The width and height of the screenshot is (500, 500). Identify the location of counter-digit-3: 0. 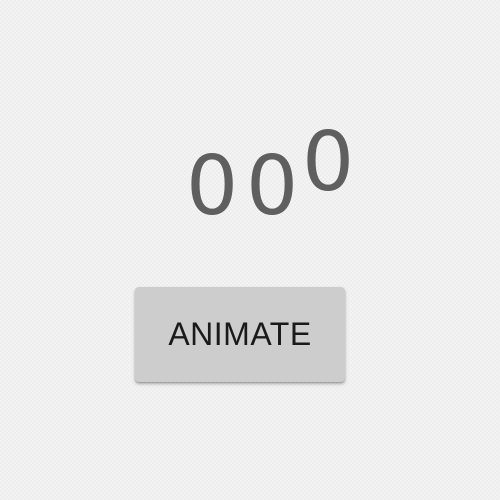
(328, 162).